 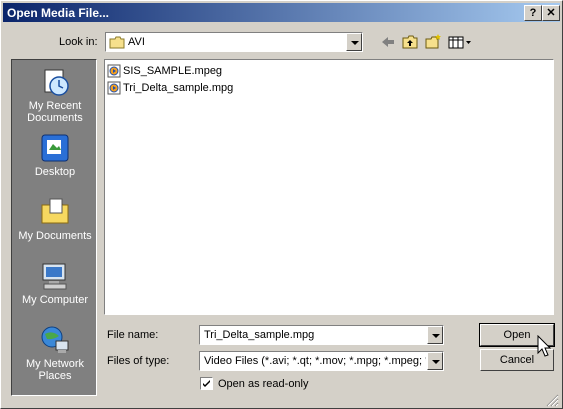 What do you see at coordinates (55, 172) in the screenshot?
I see `place-label: Desktop` at bounding box center [55, 172].